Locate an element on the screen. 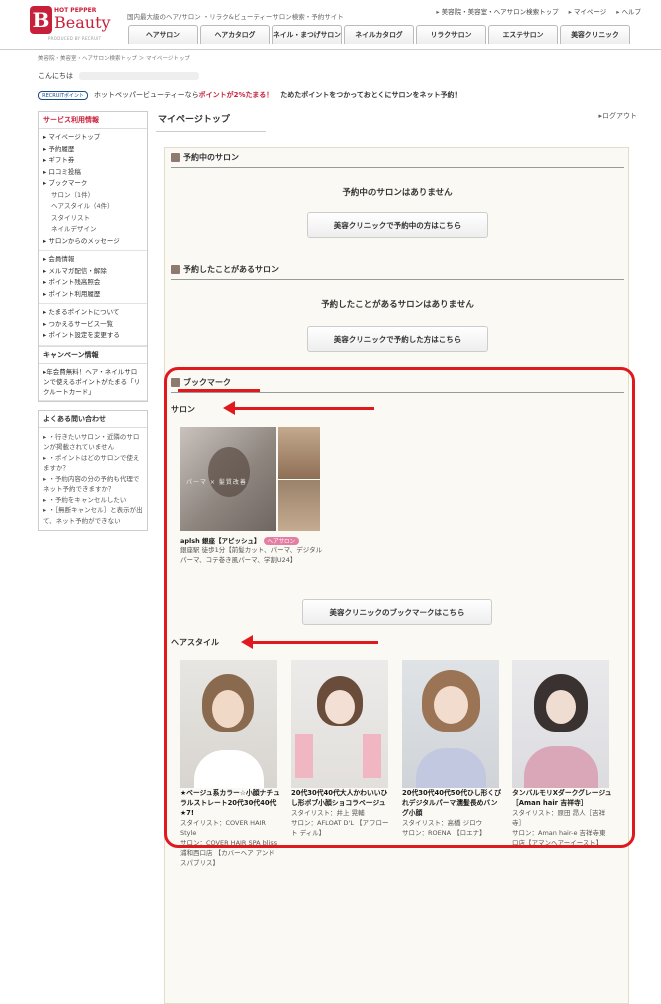 This screenshot has height=1004, width=661. campaign-link: ▸年会費無料！ヘア・ネイルサロンで使えるポイントがたまる「リクルートカード」 is located at coordinates (93, 382).